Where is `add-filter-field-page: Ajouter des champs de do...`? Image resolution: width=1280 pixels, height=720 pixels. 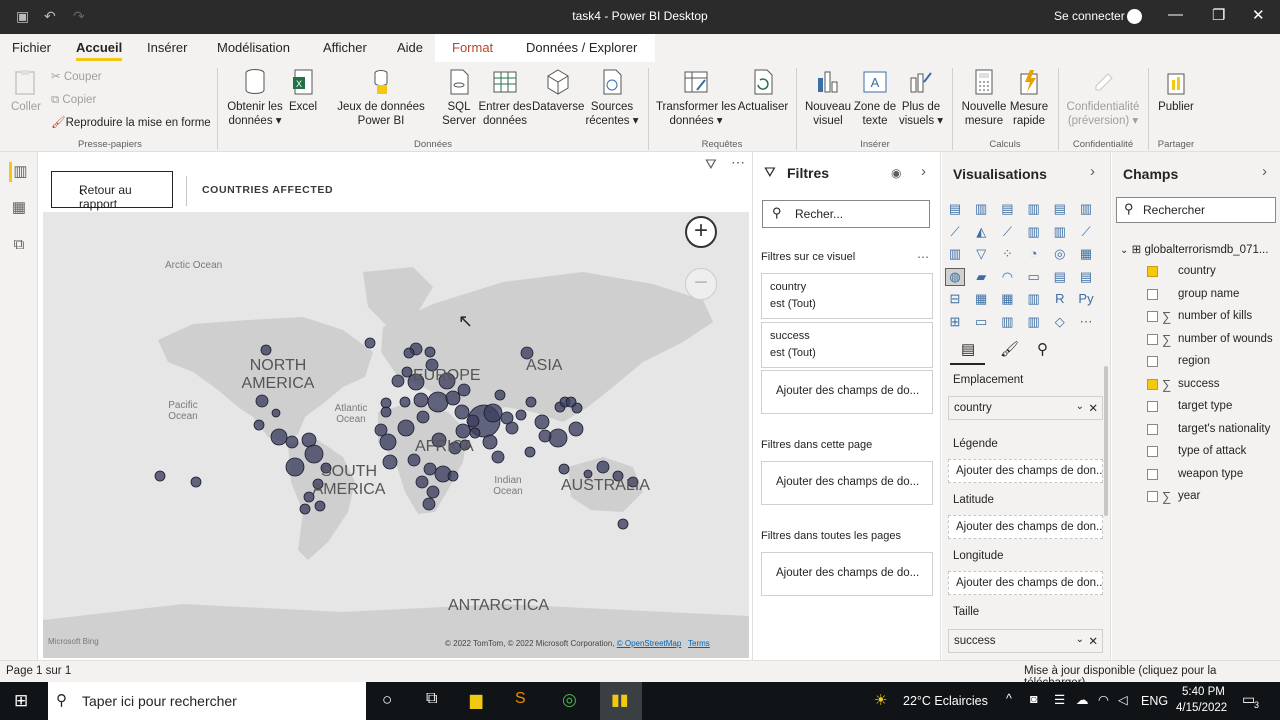
add-filter-field-page: Ajouter des champs de do... is located at coordinates (847, 483).